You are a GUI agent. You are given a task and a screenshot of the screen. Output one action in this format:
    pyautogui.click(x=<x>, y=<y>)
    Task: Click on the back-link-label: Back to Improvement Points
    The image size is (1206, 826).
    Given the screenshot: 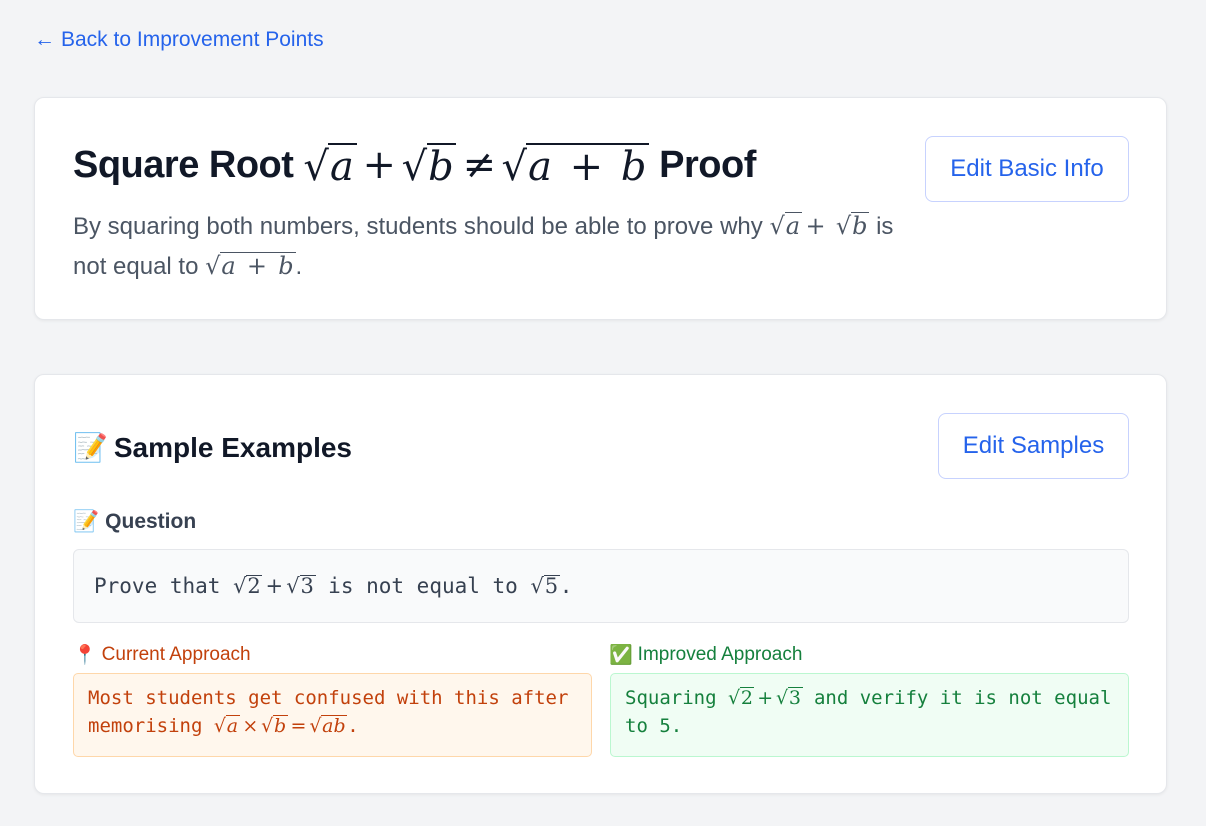 What is the action you would take?
    pyautogui.click(x=192, y=39)
    